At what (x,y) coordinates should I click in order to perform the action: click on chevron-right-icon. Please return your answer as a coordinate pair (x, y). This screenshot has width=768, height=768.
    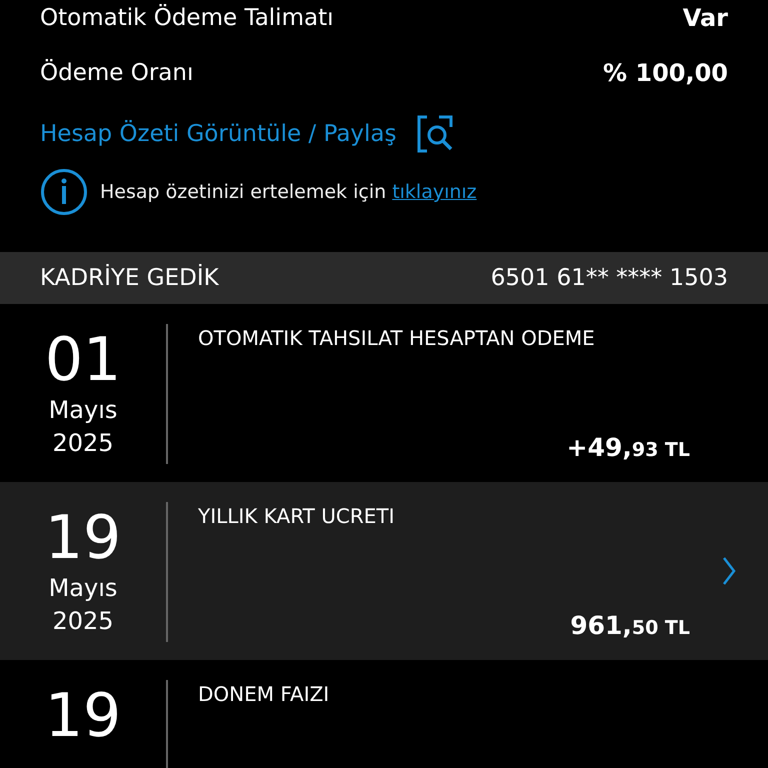
    Looking at the image, I should click on (729, 571).